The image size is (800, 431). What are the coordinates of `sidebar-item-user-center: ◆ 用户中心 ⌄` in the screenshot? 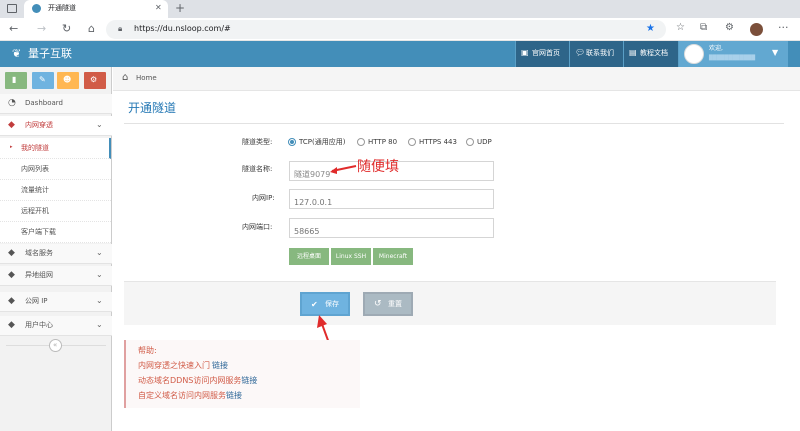 It's located at (56, 326).